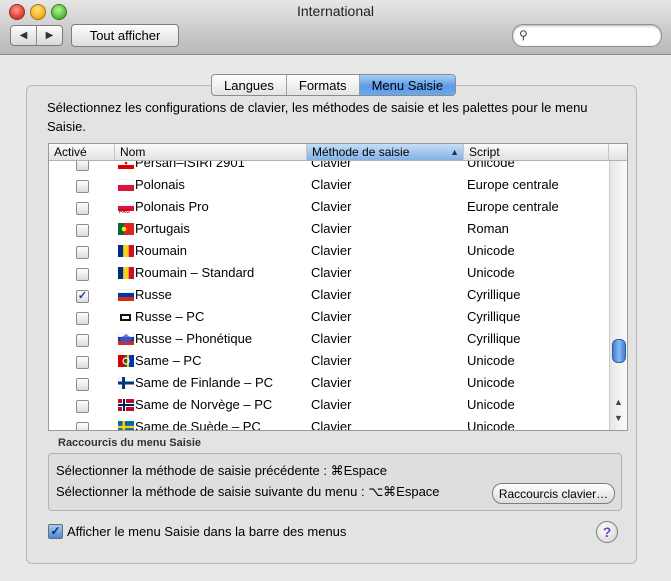 The width and height of the screenshot is (671, 581). What do you see at coordinates (49, 35) in the screenshot?
I see `forward-button: ▶` at bounding box center [49, 35].